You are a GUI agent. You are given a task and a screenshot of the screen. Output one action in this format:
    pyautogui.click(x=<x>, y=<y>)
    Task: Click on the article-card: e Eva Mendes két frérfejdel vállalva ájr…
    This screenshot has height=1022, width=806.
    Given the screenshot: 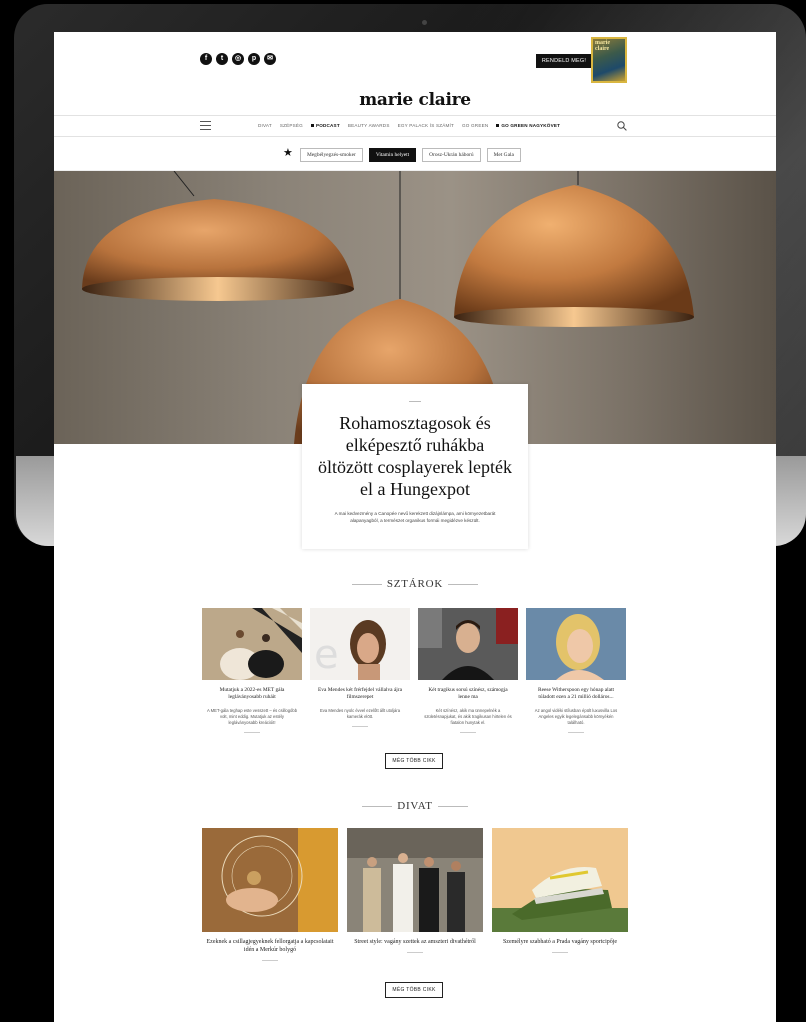 What is the action you would take?
    pyautogui.click(x=360, y=667)
    